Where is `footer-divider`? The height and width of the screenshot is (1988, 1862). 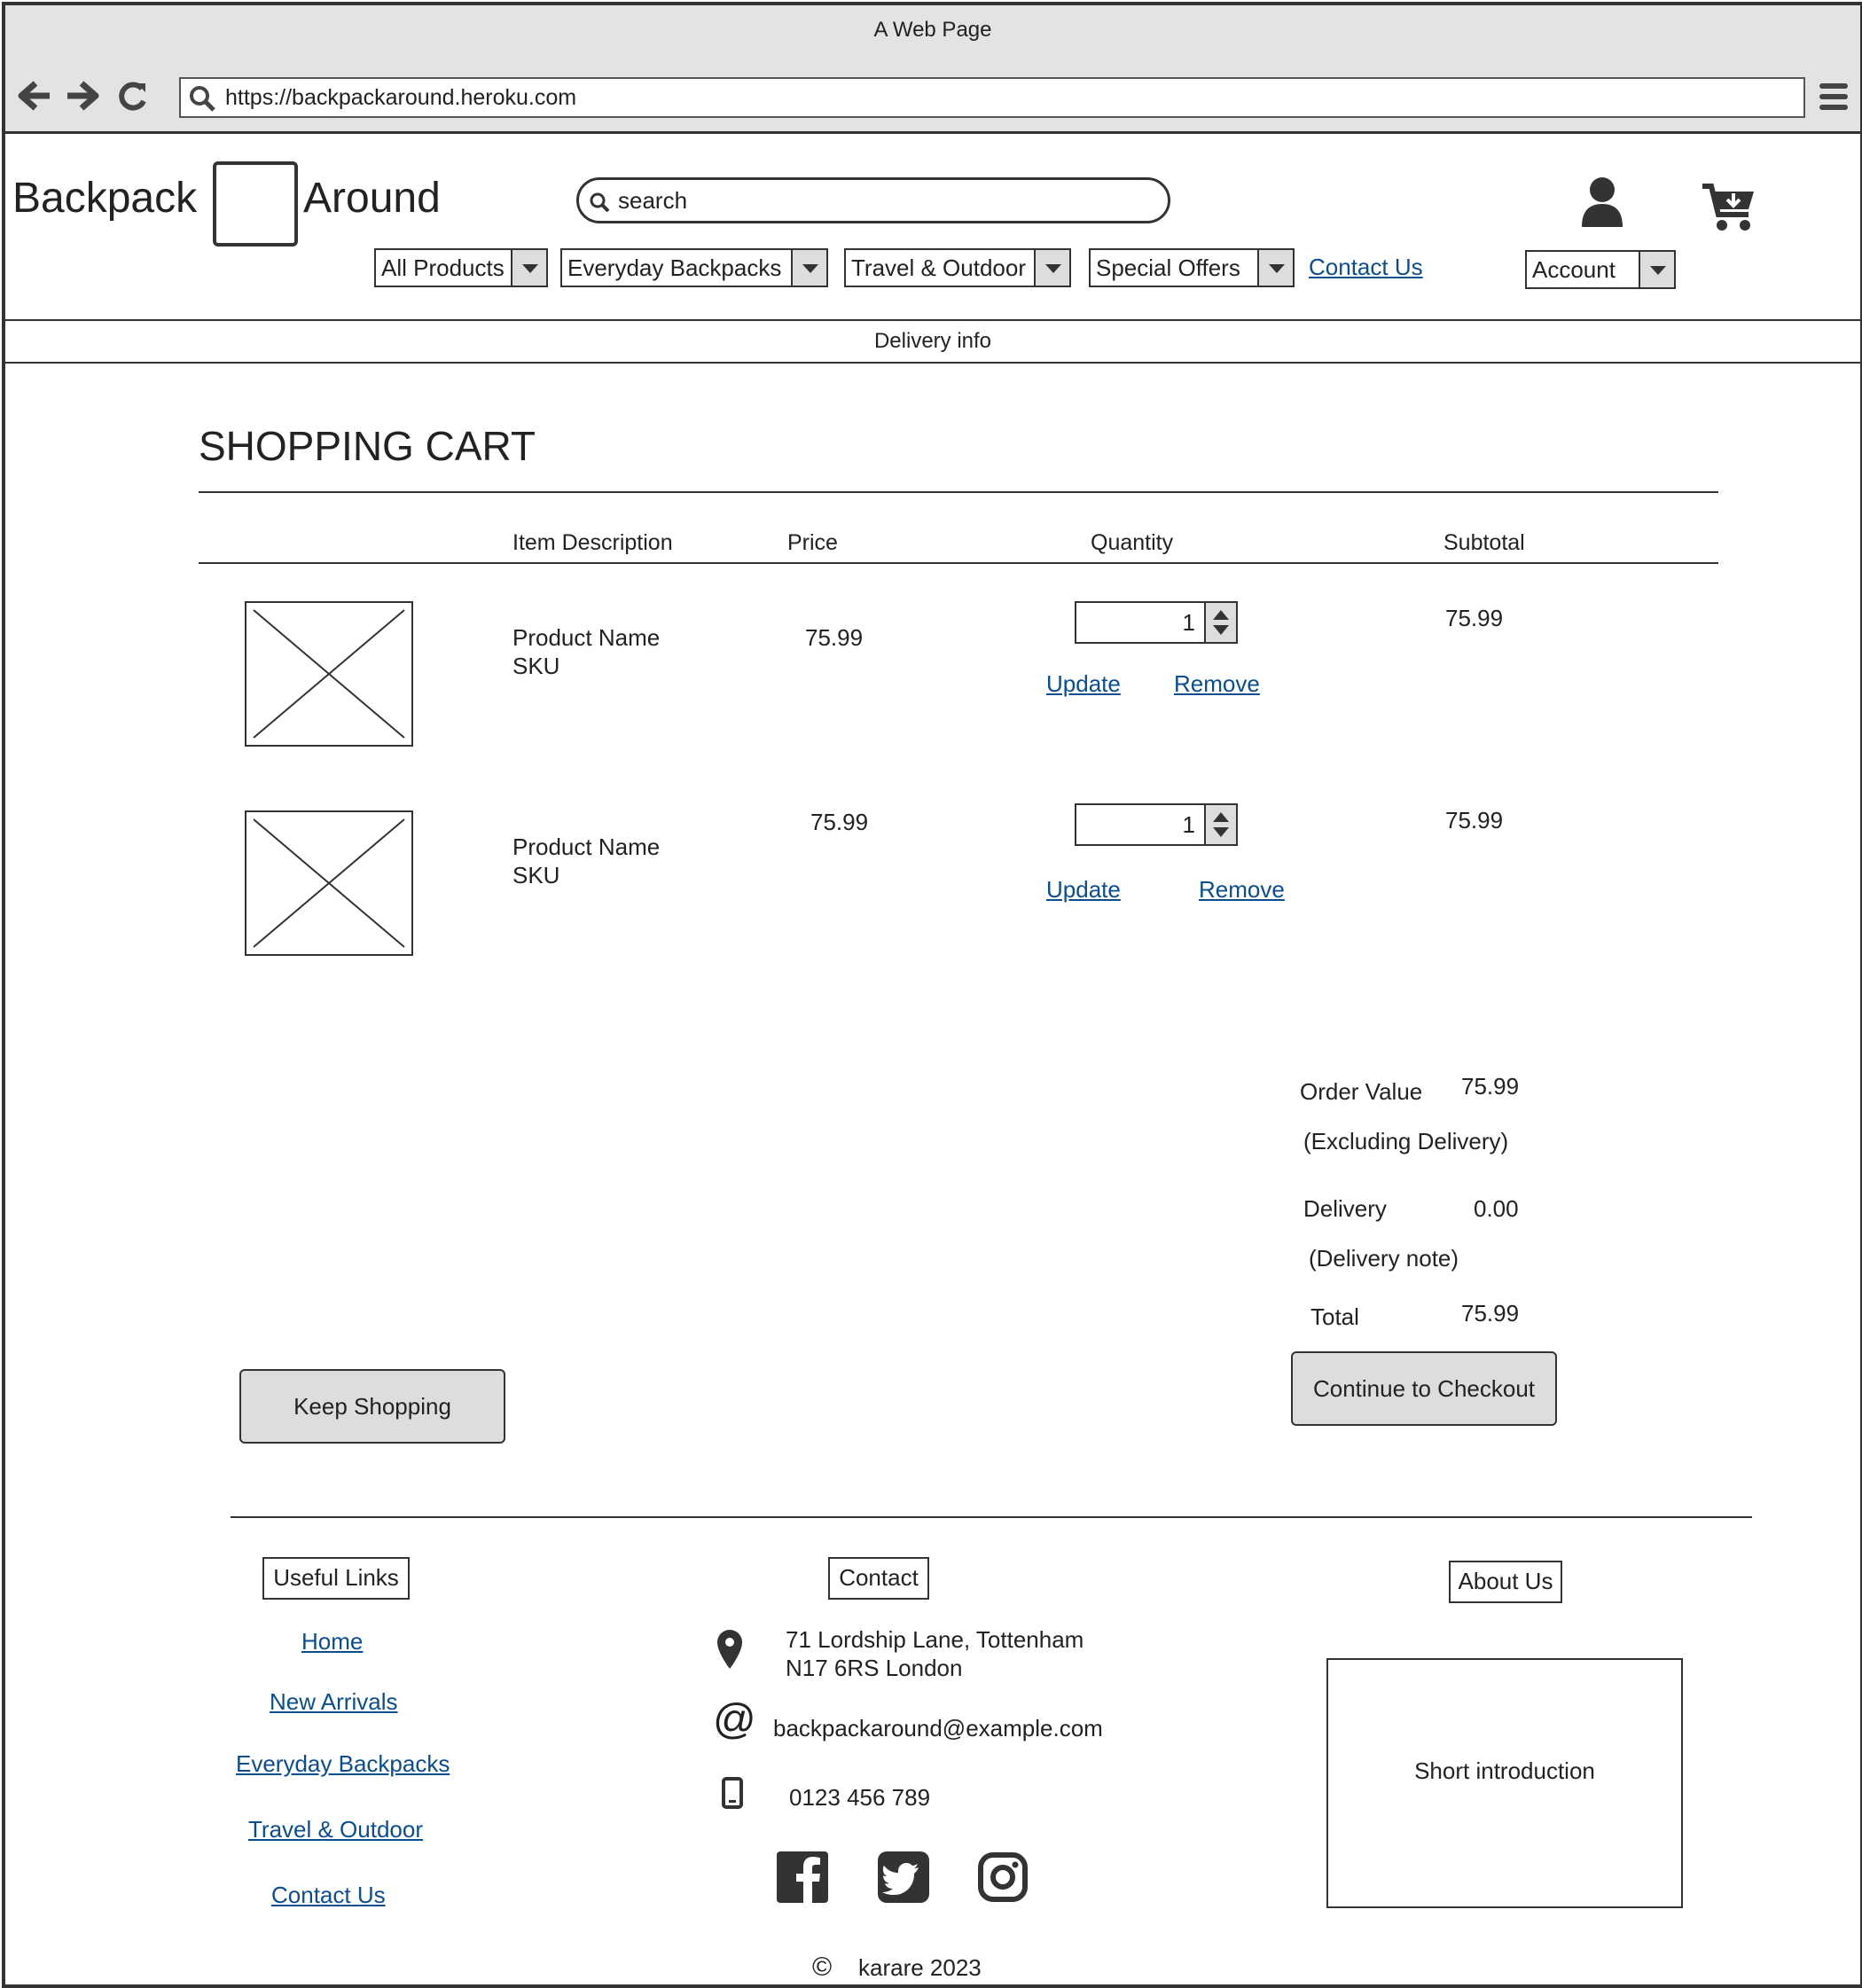 footer-divider is located at coordinates (992, 1517).